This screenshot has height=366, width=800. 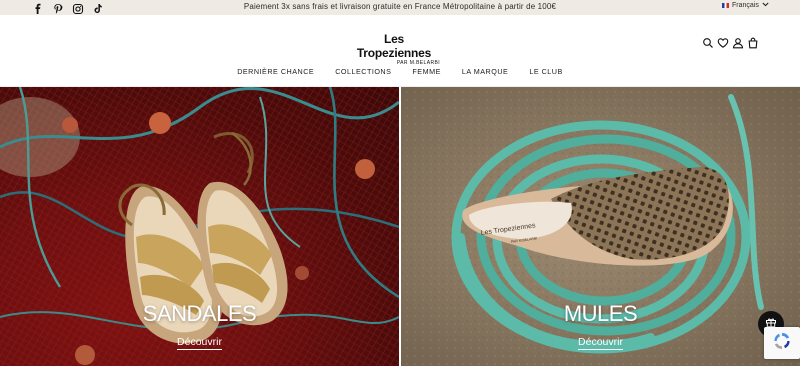 I want to click on language-label: Français, so click(x=745, y=5).